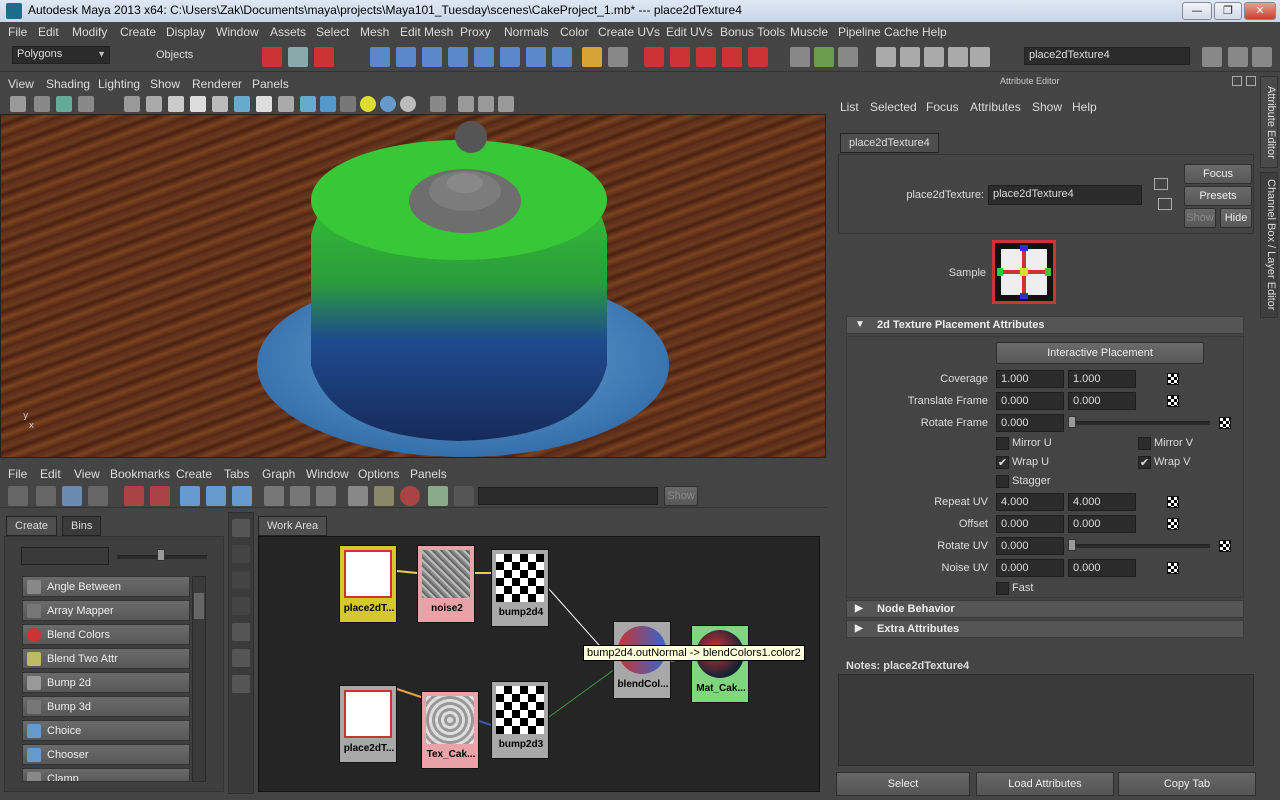 This screenshot has width=1280, height=800. Describe the element at coordinates (562, 57) in the screenshot. I see `help-icon` at that location.